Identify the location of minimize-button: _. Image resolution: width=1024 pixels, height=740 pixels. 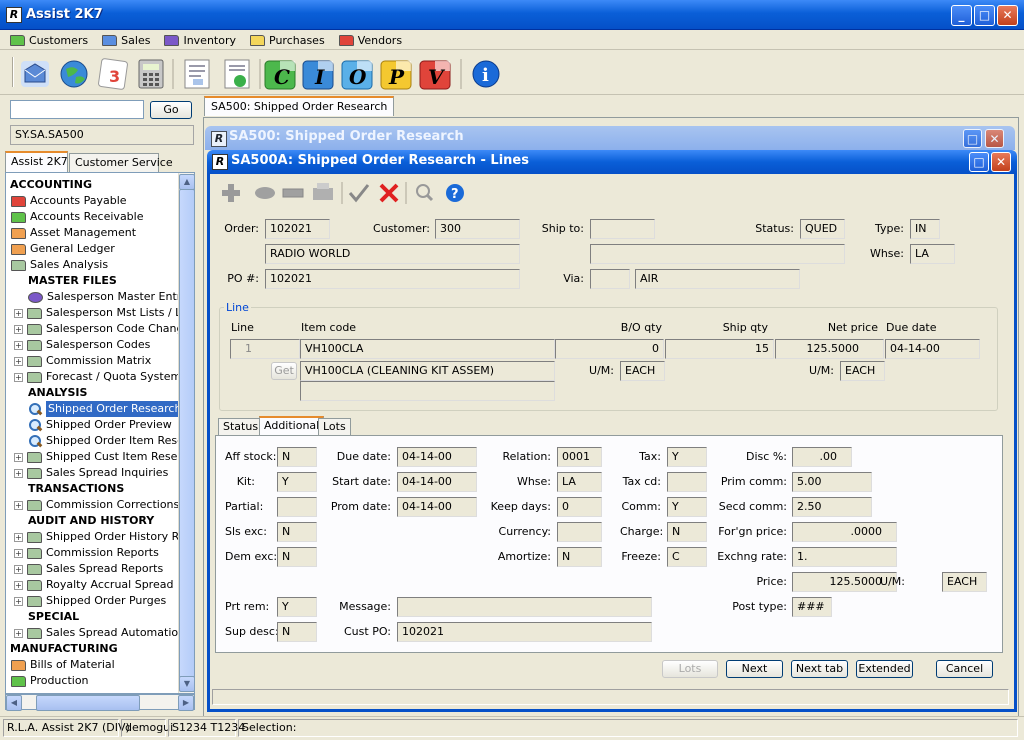
(961, 15).